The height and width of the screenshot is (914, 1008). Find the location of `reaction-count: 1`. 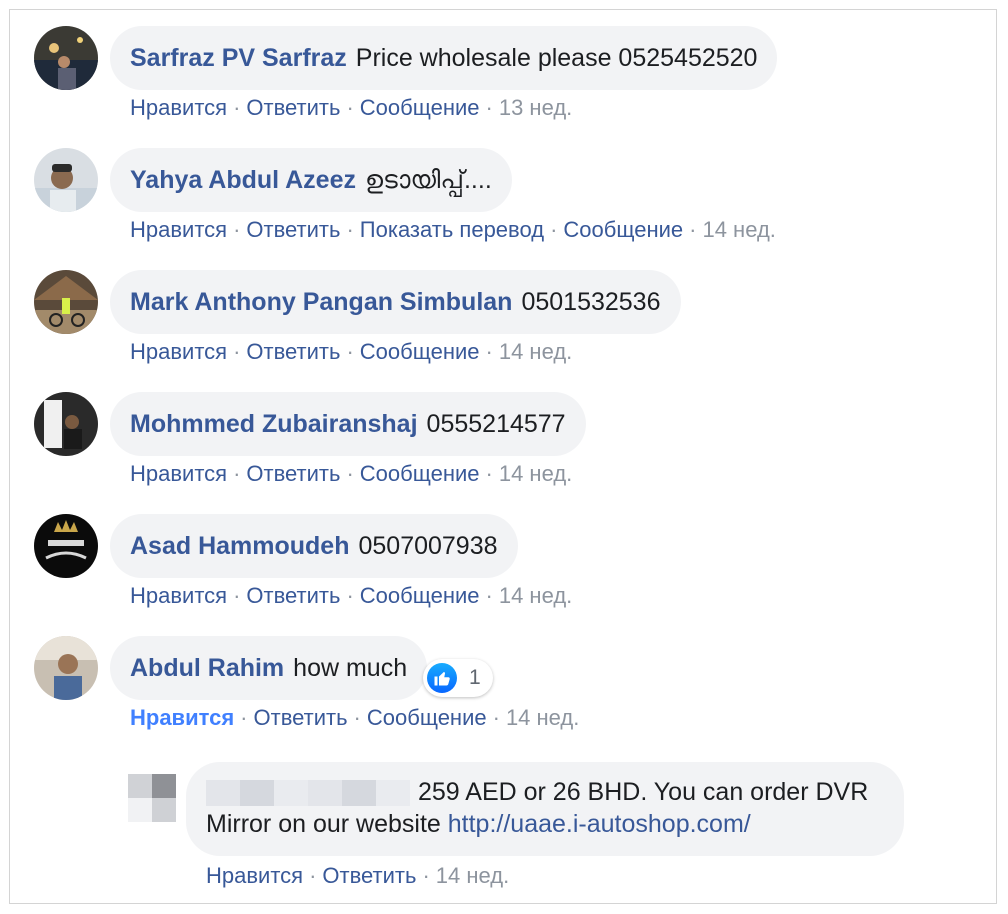

reaction-count: 1 is located at coordinates (475, 677).